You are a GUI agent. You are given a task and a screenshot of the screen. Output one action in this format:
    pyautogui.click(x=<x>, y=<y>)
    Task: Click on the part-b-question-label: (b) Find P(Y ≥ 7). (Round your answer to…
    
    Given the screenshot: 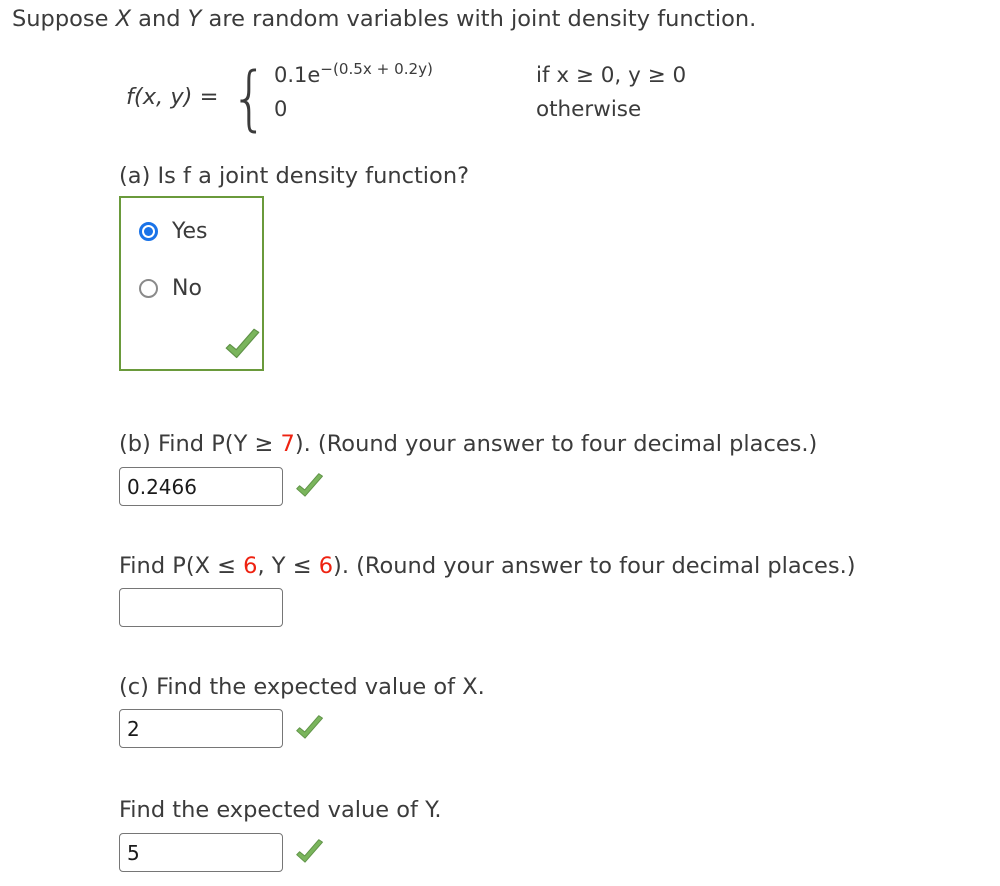 What is the action you would take?
    pyautogui.click(x=468, y=444)
    